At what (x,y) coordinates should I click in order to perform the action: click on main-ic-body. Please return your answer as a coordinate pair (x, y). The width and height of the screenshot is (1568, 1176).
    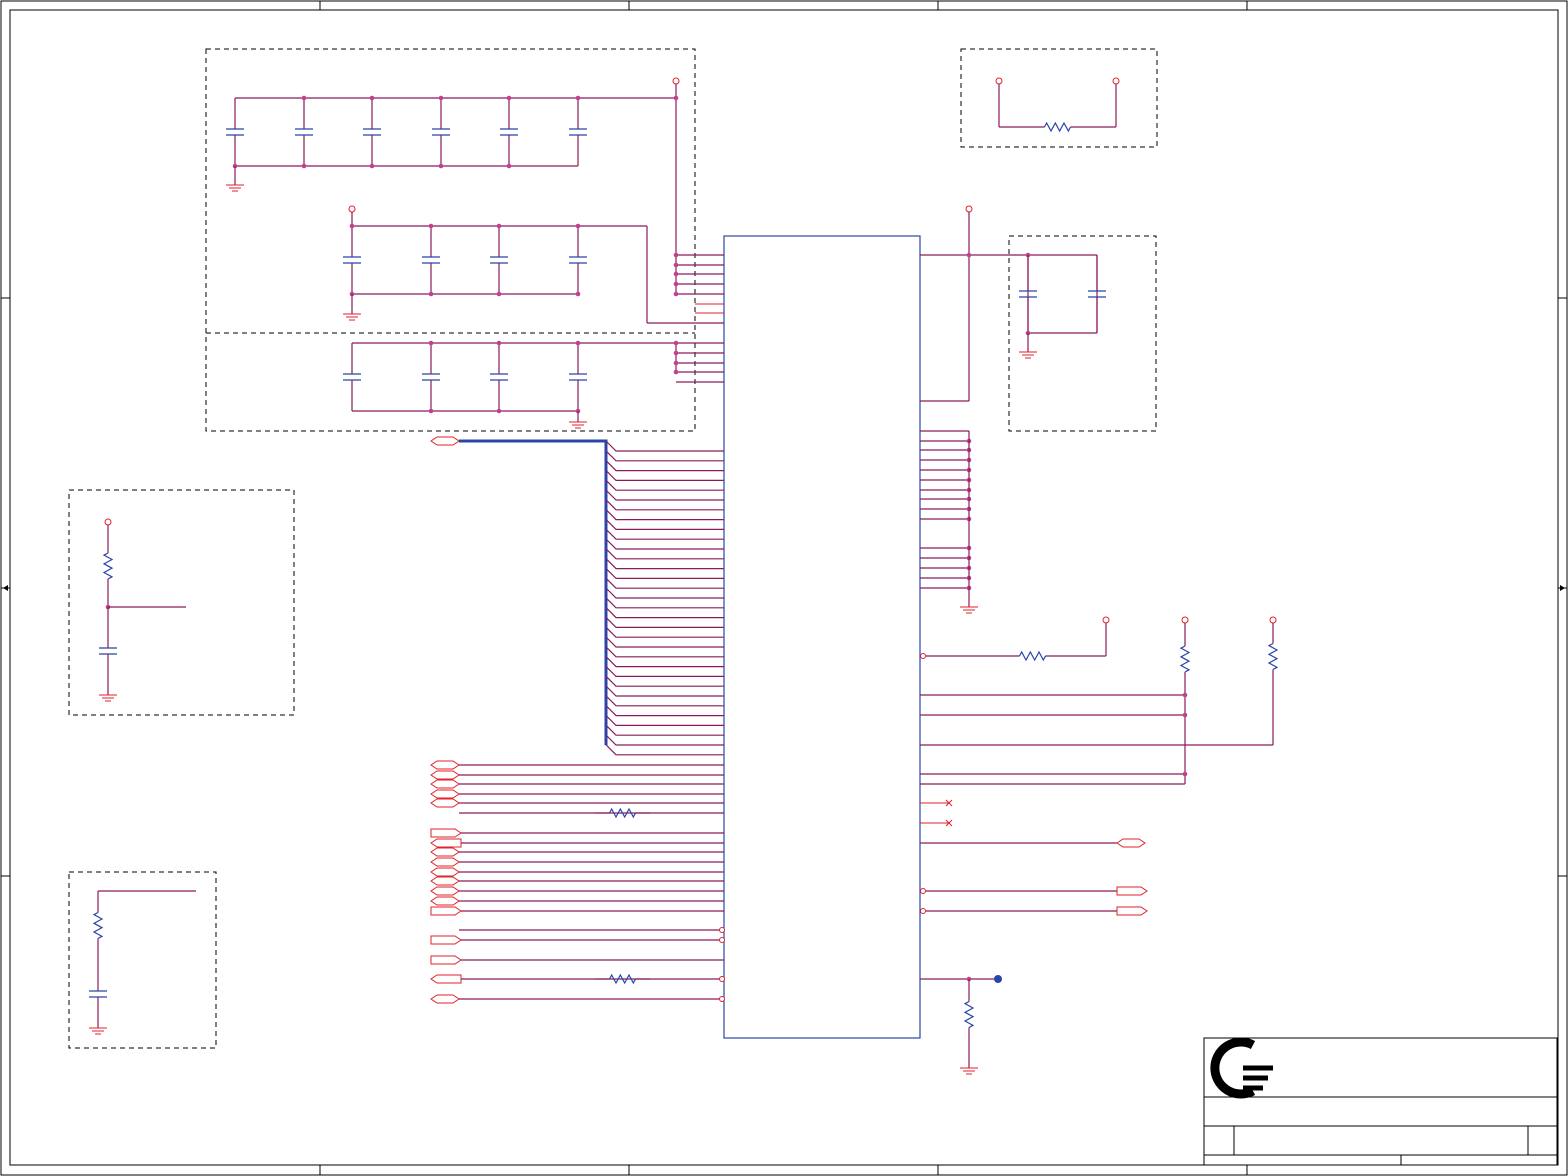
    Looking at the image, I should click on (822, 637).